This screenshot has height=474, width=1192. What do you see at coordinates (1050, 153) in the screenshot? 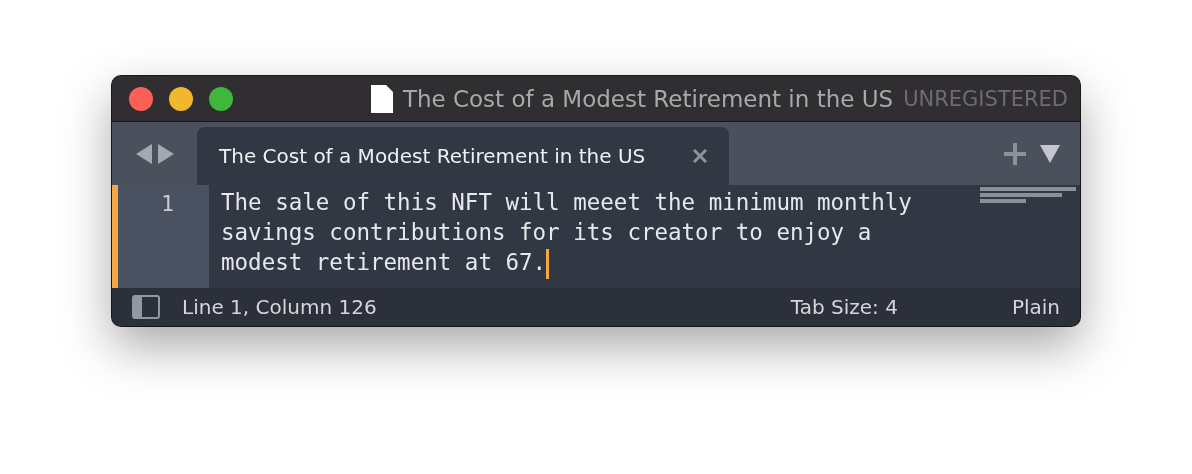
I see `dropdown-icon` at bounding box center [1050, 153].